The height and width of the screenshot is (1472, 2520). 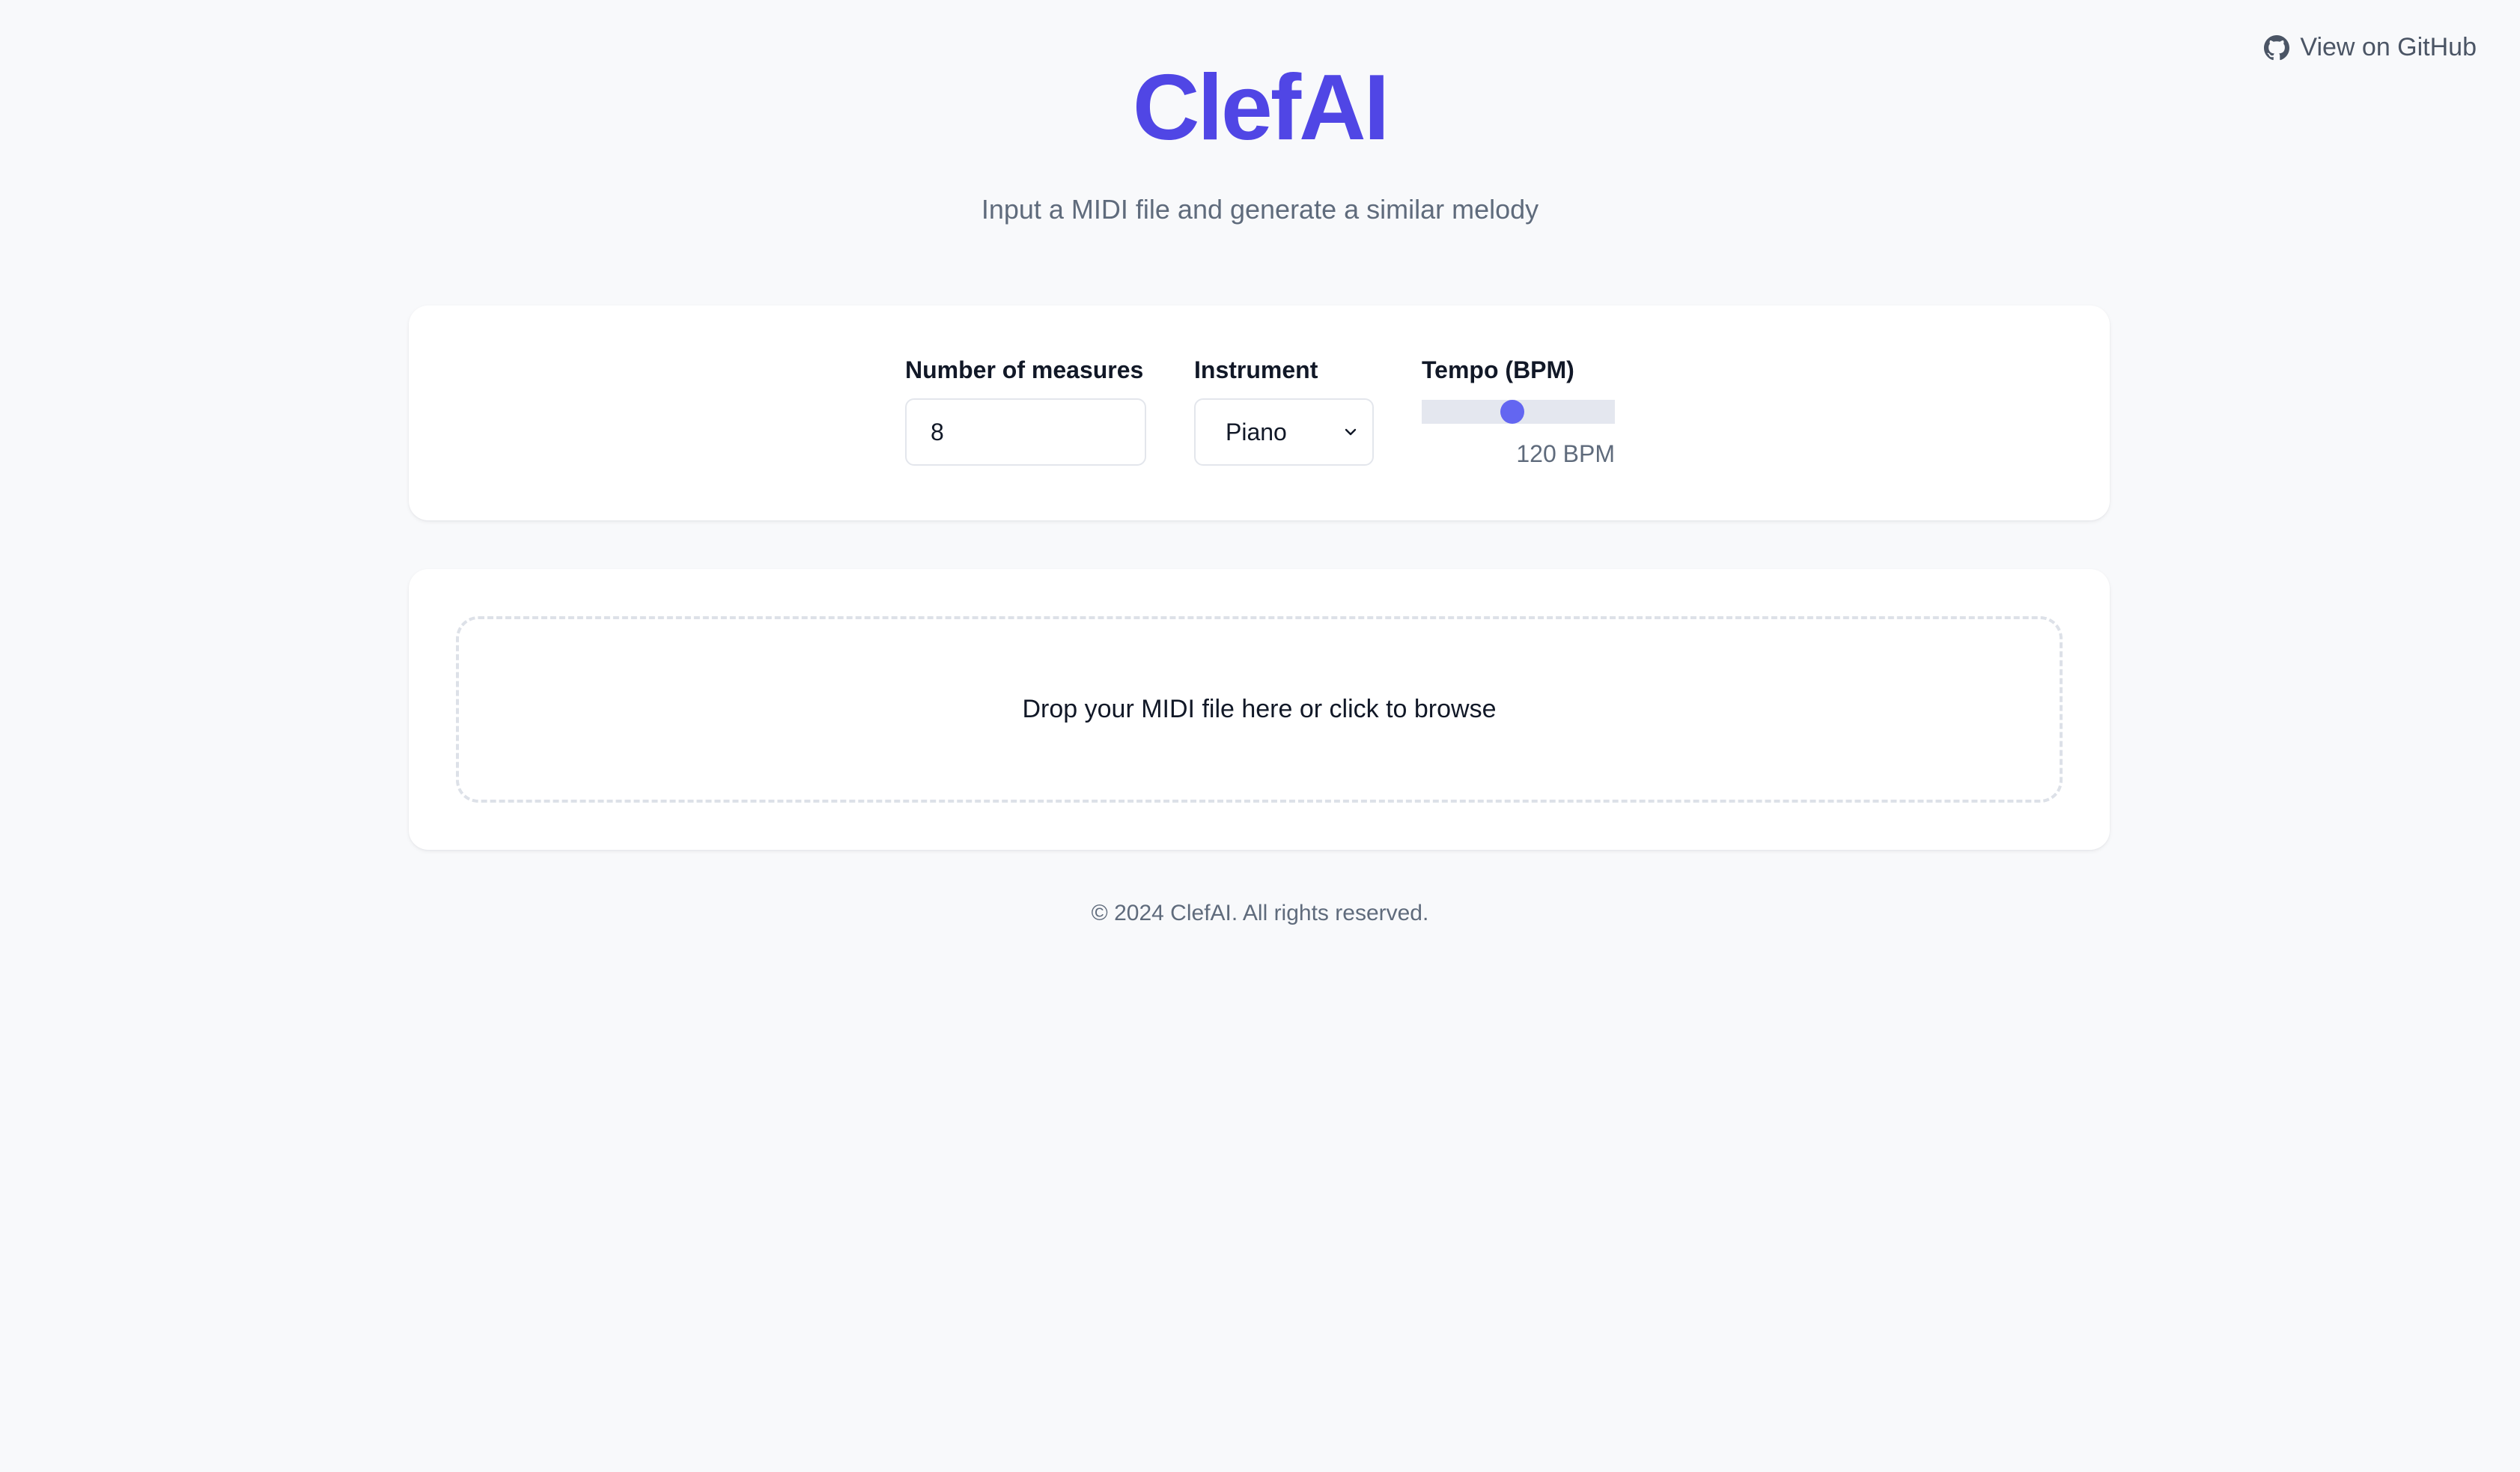 What do you see at coordinates (1260, 913) in the screenshot?
I see `footer-copyright: © 2024 ClefAI. All rights reserved.` at bounding box center [1260, 913].